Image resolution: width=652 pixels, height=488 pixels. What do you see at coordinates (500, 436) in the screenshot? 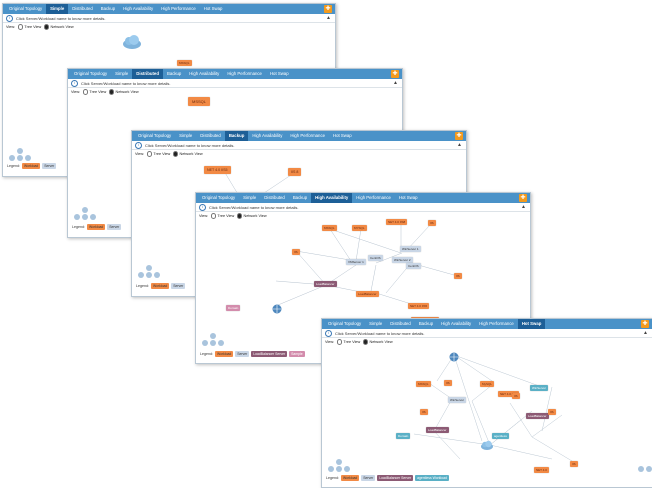
I see `server-node: agentless` at bounding box center [500, 436].